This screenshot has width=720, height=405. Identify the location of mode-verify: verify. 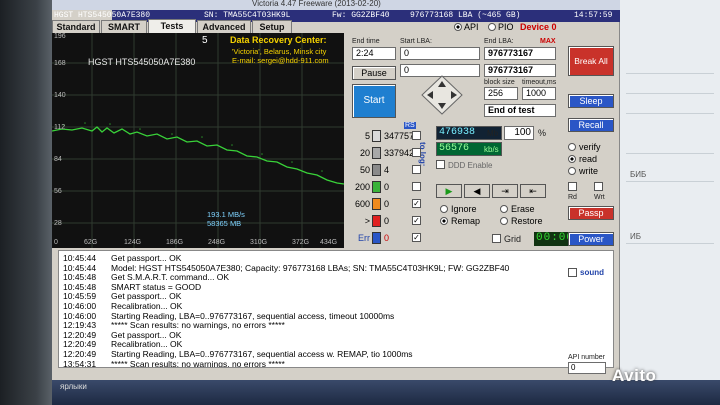
(584, 147).